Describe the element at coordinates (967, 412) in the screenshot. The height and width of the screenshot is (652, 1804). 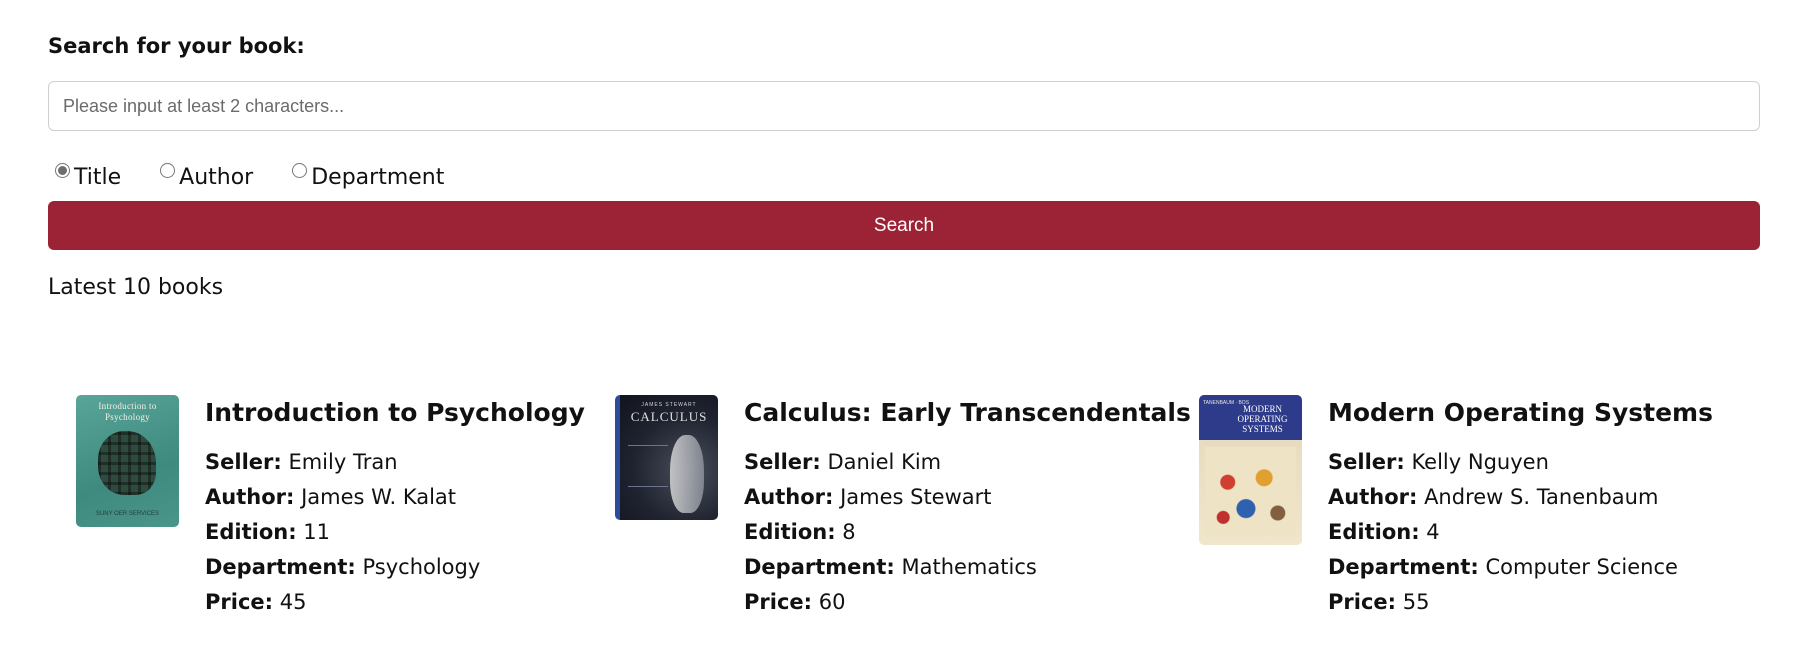
I see `book-title: Calculus: Early Transcendentals` at that location.